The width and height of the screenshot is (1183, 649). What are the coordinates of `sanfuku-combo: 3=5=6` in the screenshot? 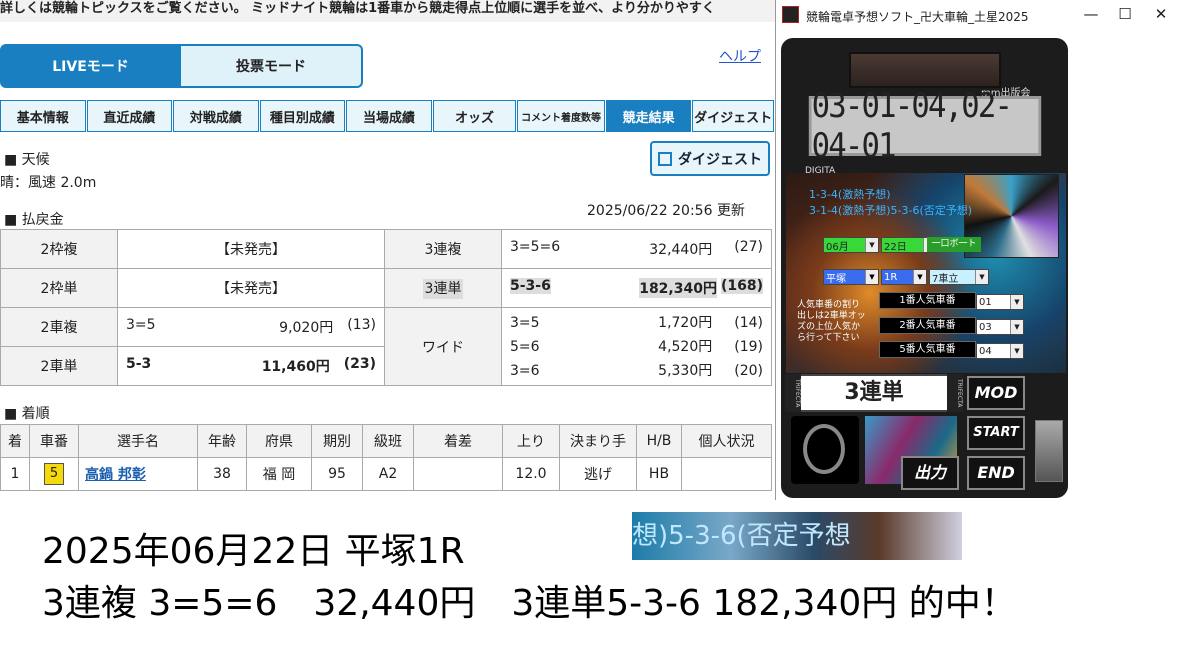 It's located at (535, 247).